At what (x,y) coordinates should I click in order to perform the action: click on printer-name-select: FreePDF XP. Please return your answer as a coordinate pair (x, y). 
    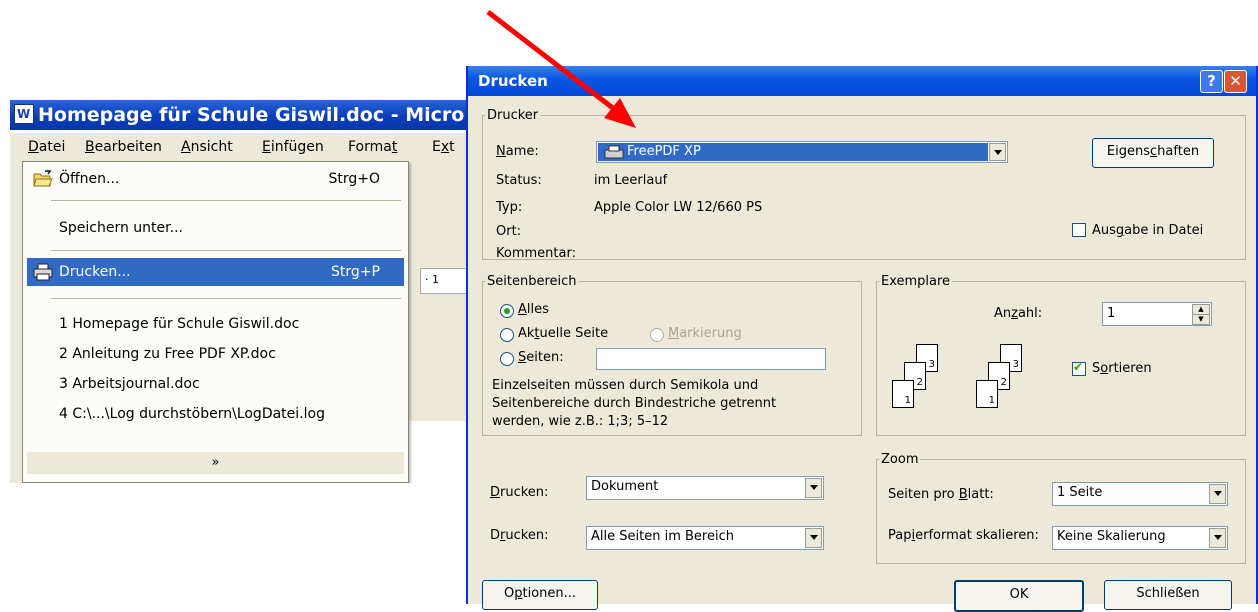
    Looking at the image, I should click on (802, 152).